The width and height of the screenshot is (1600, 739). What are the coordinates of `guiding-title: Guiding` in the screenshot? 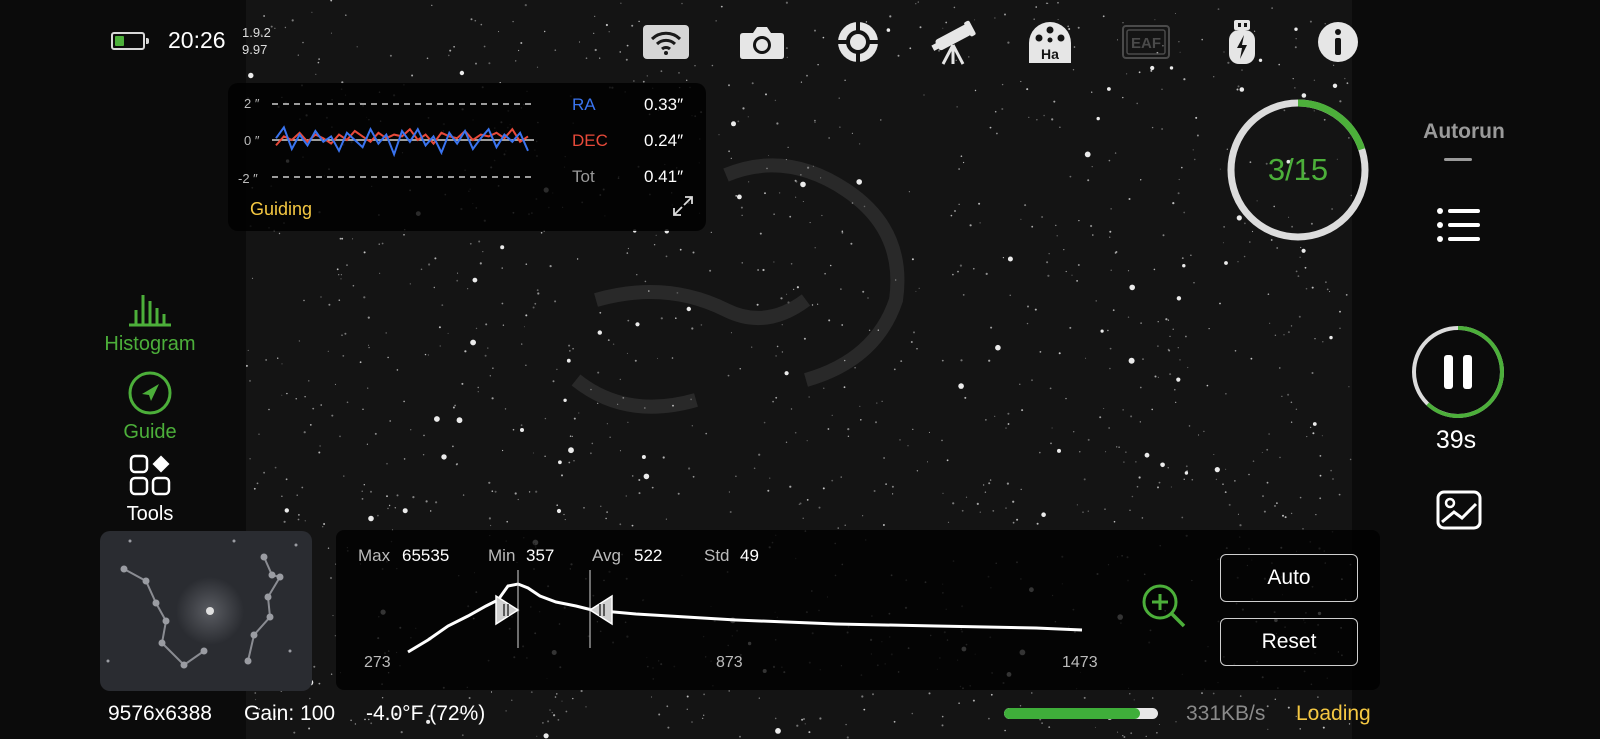 It's located at (281, 209).